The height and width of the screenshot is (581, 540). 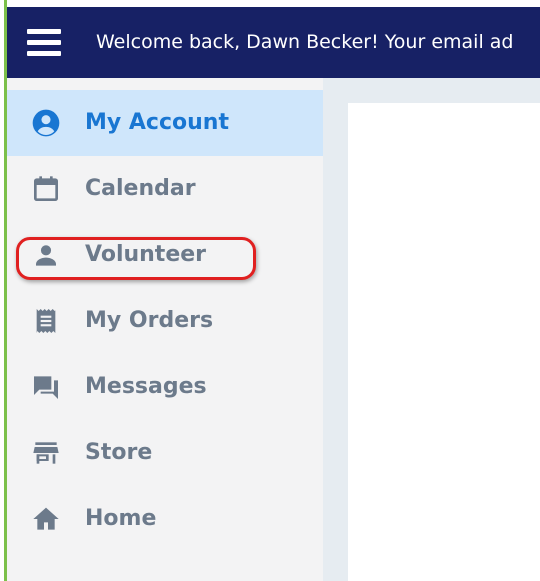 I want to click on sidebar-item-label: Store, so click(x=119, y=452).